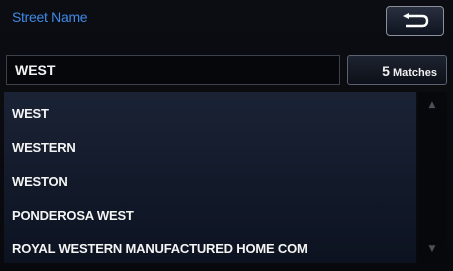  What do you see at coordinates (210, 248) in the screenshot?
I see `list-item: ROYAL WESTERN MANUFACTURED HOME COM` at bounding box center [210, 248].